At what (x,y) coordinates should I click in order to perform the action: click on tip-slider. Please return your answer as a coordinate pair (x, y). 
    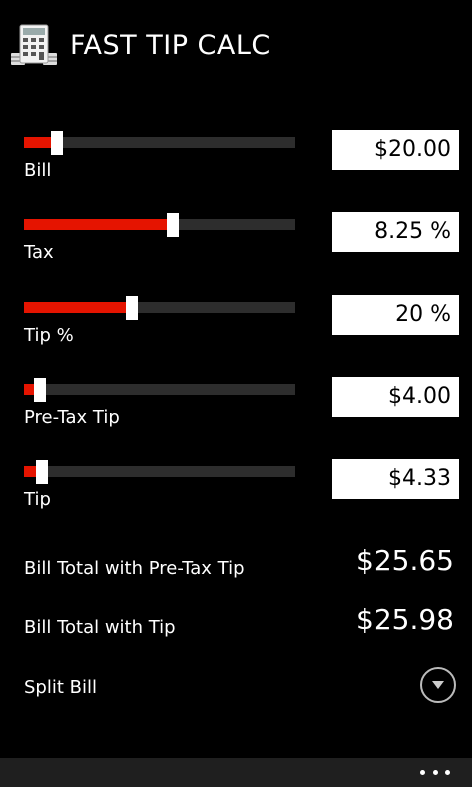
    Looking at the image, I should click on (159, 472).